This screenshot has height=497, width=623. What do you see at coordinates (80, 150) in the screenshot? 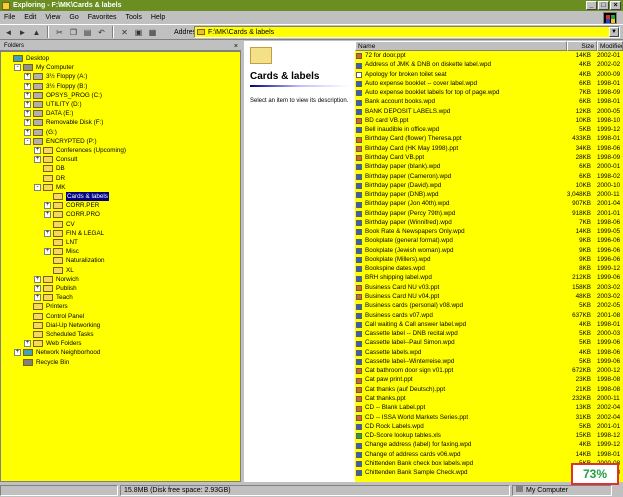
I see `tree-item: + Conferences (Upcoming)` at bounding box center [80, 150].